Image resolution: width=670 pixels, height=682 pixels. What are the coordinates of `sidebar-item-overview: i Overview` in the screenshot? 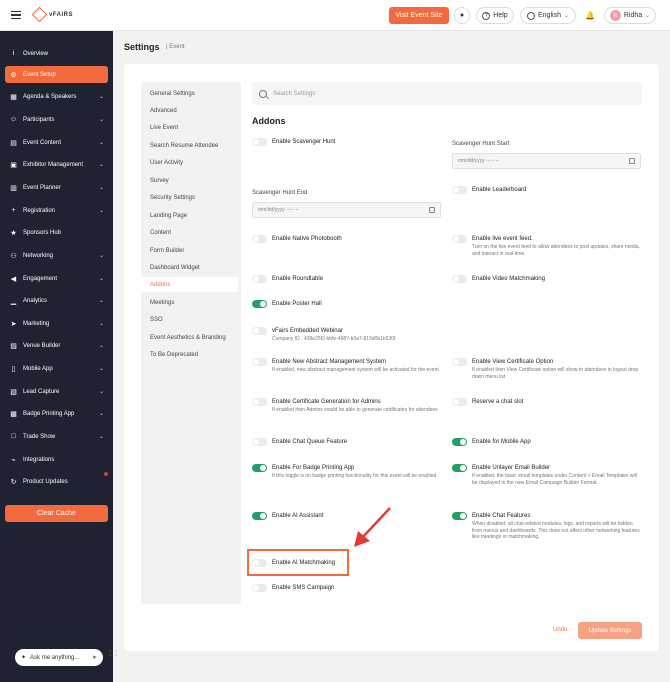 It's located at (56, 53).